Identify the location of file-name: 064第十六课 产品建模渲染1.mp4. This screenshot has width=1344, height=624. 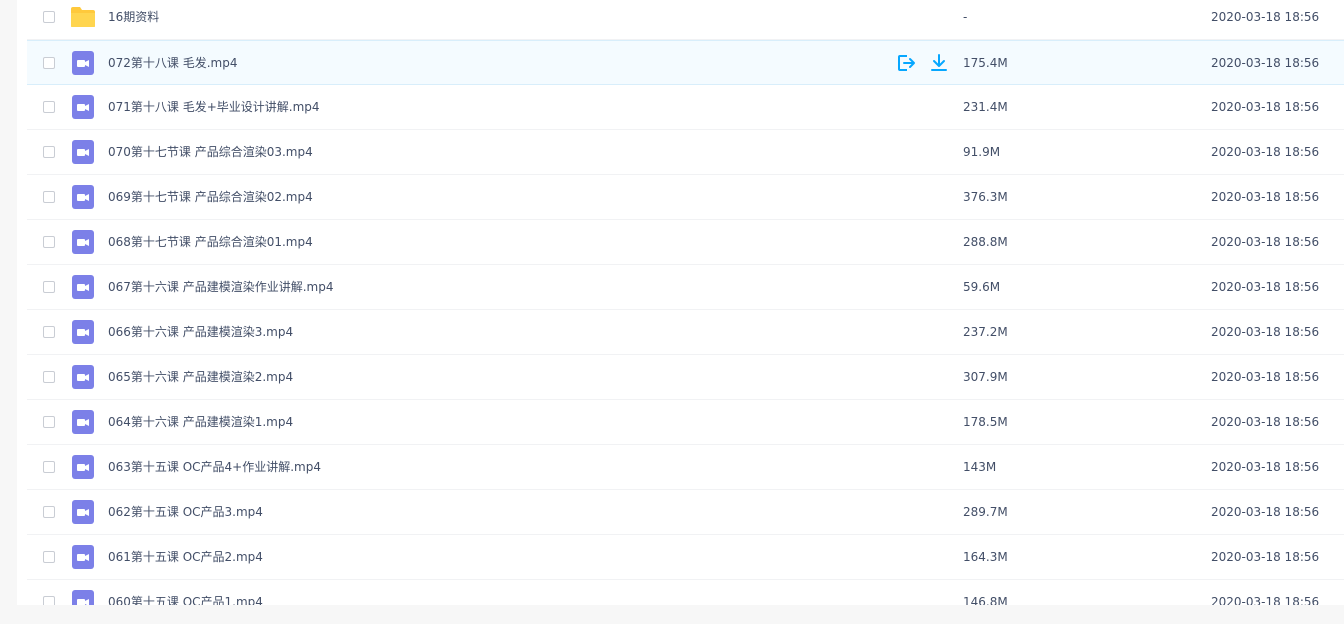
(200, 422).